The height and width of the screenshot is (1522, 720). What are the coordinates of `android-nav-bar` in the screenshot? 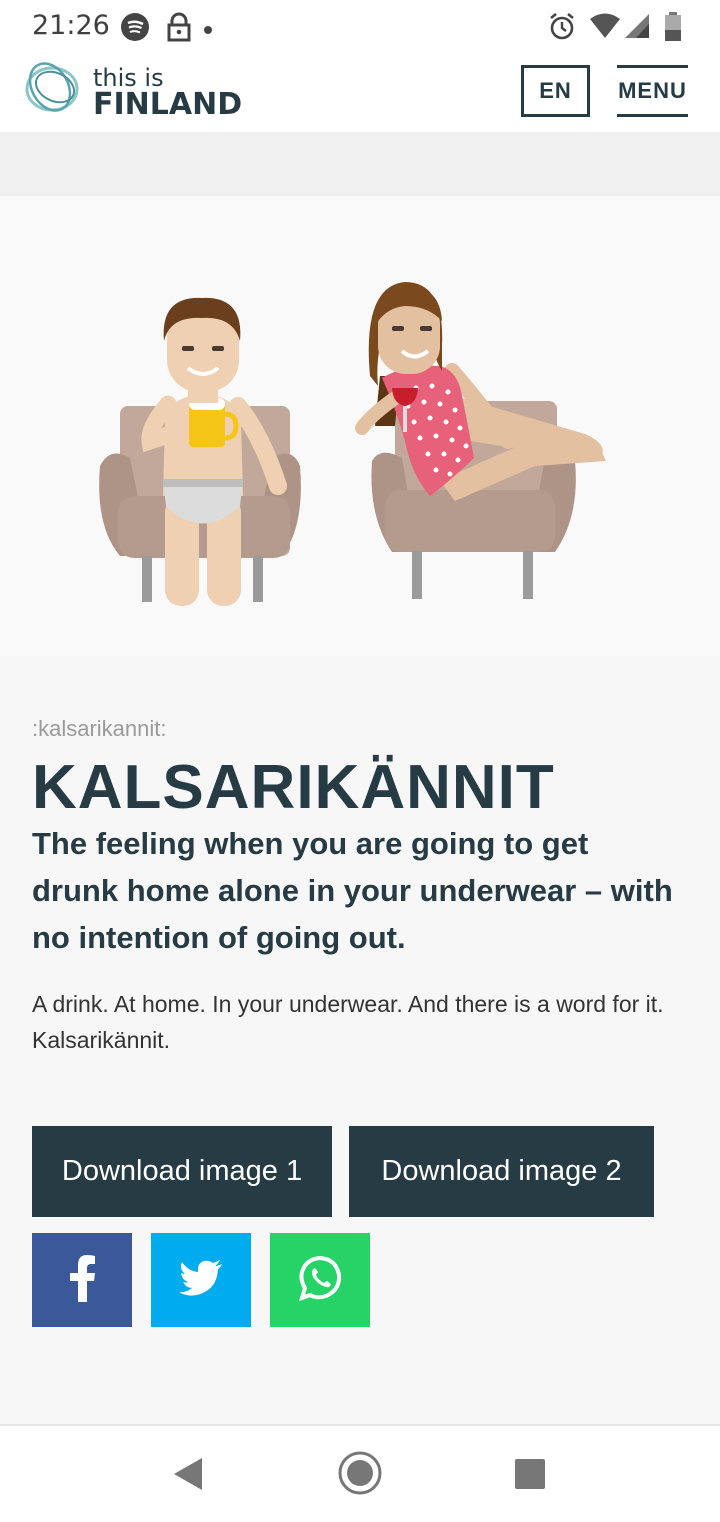 It's located at (360, 1473).